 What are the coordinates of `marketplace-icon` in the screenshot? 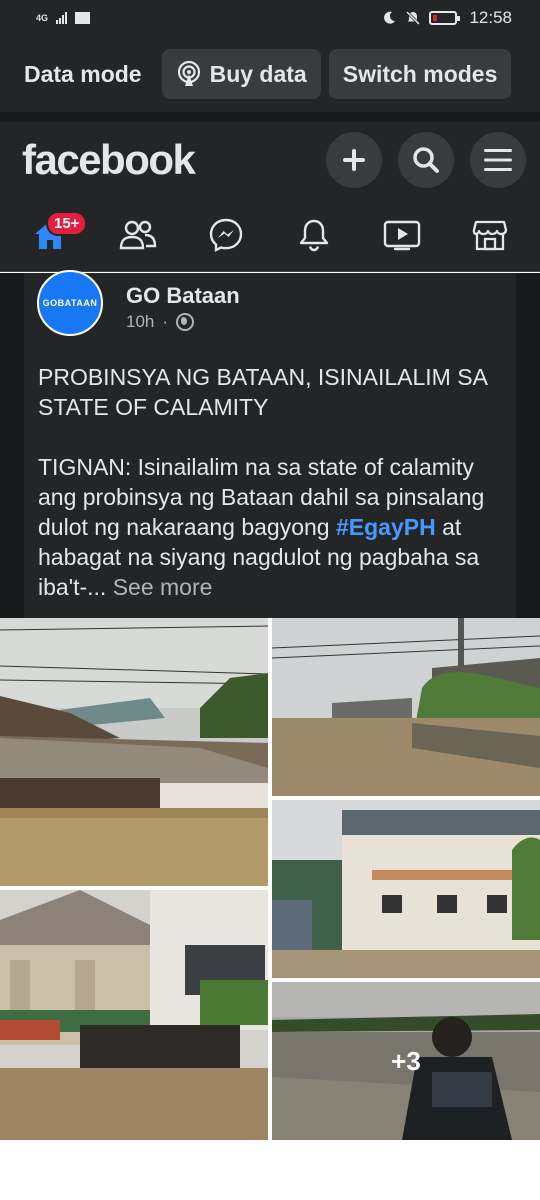 It's located at (490, 235).